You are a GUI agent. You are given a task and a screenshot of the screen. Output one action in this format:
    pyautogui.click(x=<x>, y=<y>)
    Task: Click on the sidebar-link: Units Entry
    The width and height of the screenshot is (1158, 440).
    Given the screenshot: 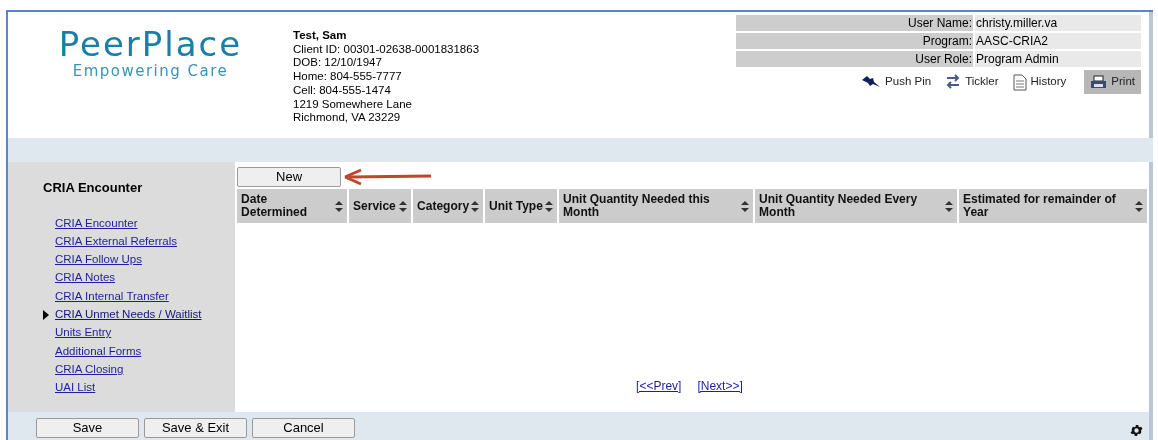 What is the action you would take?
    pyautogui.click(x=83, y=333)
    